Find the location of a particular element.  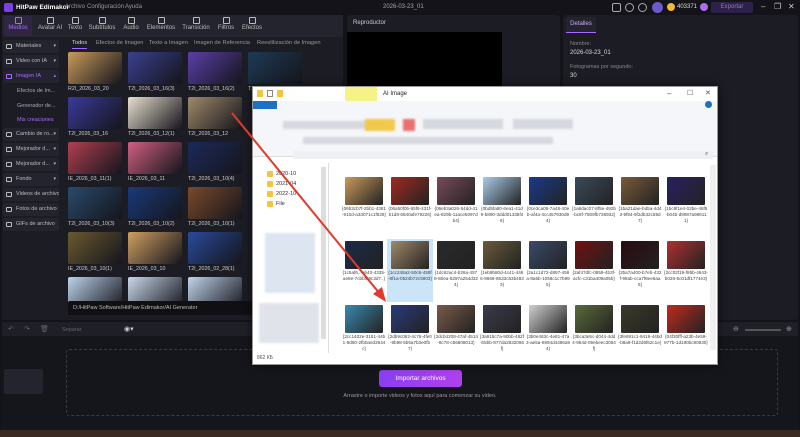

help-icon is located at coordinates (708, 104).